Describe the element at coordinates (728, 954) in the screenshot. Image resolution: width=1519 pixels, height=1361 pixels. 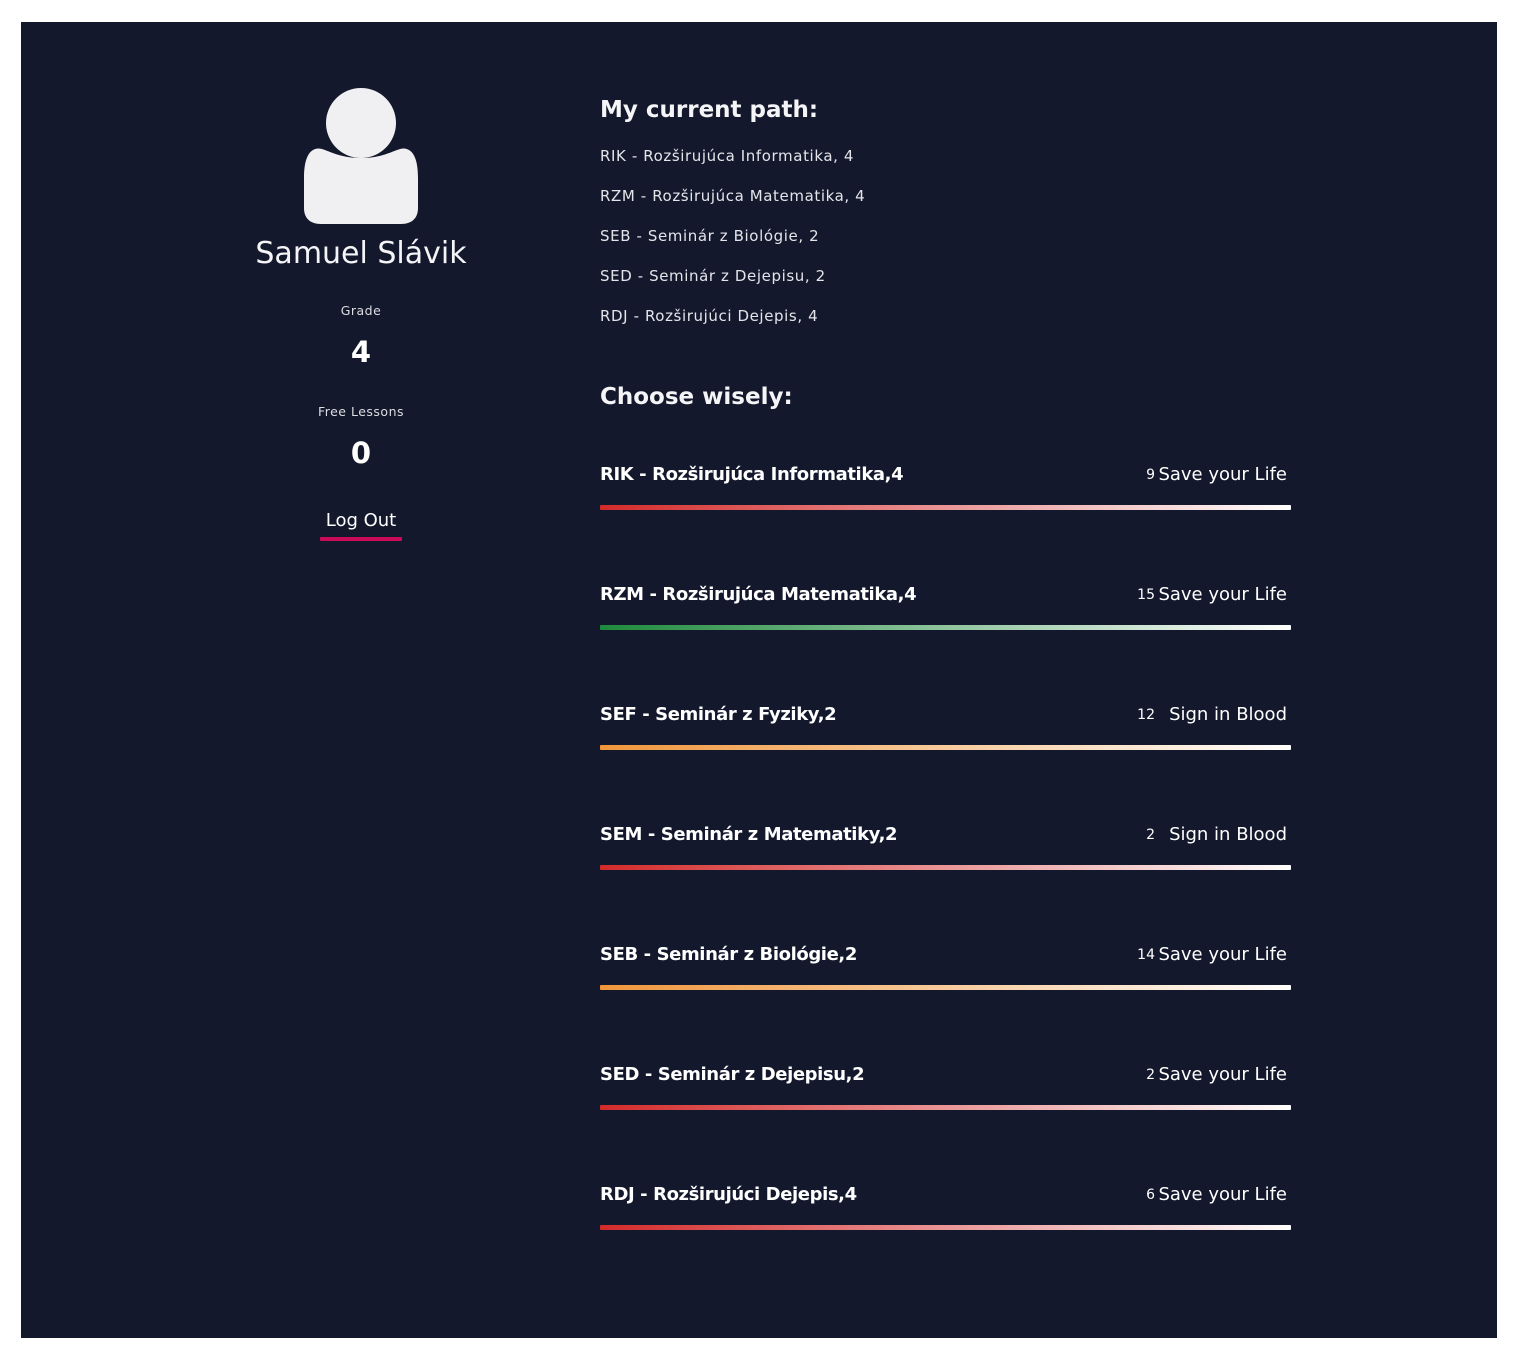
I see `course-name: SEB - Seminár z Biológie,2` at that location.